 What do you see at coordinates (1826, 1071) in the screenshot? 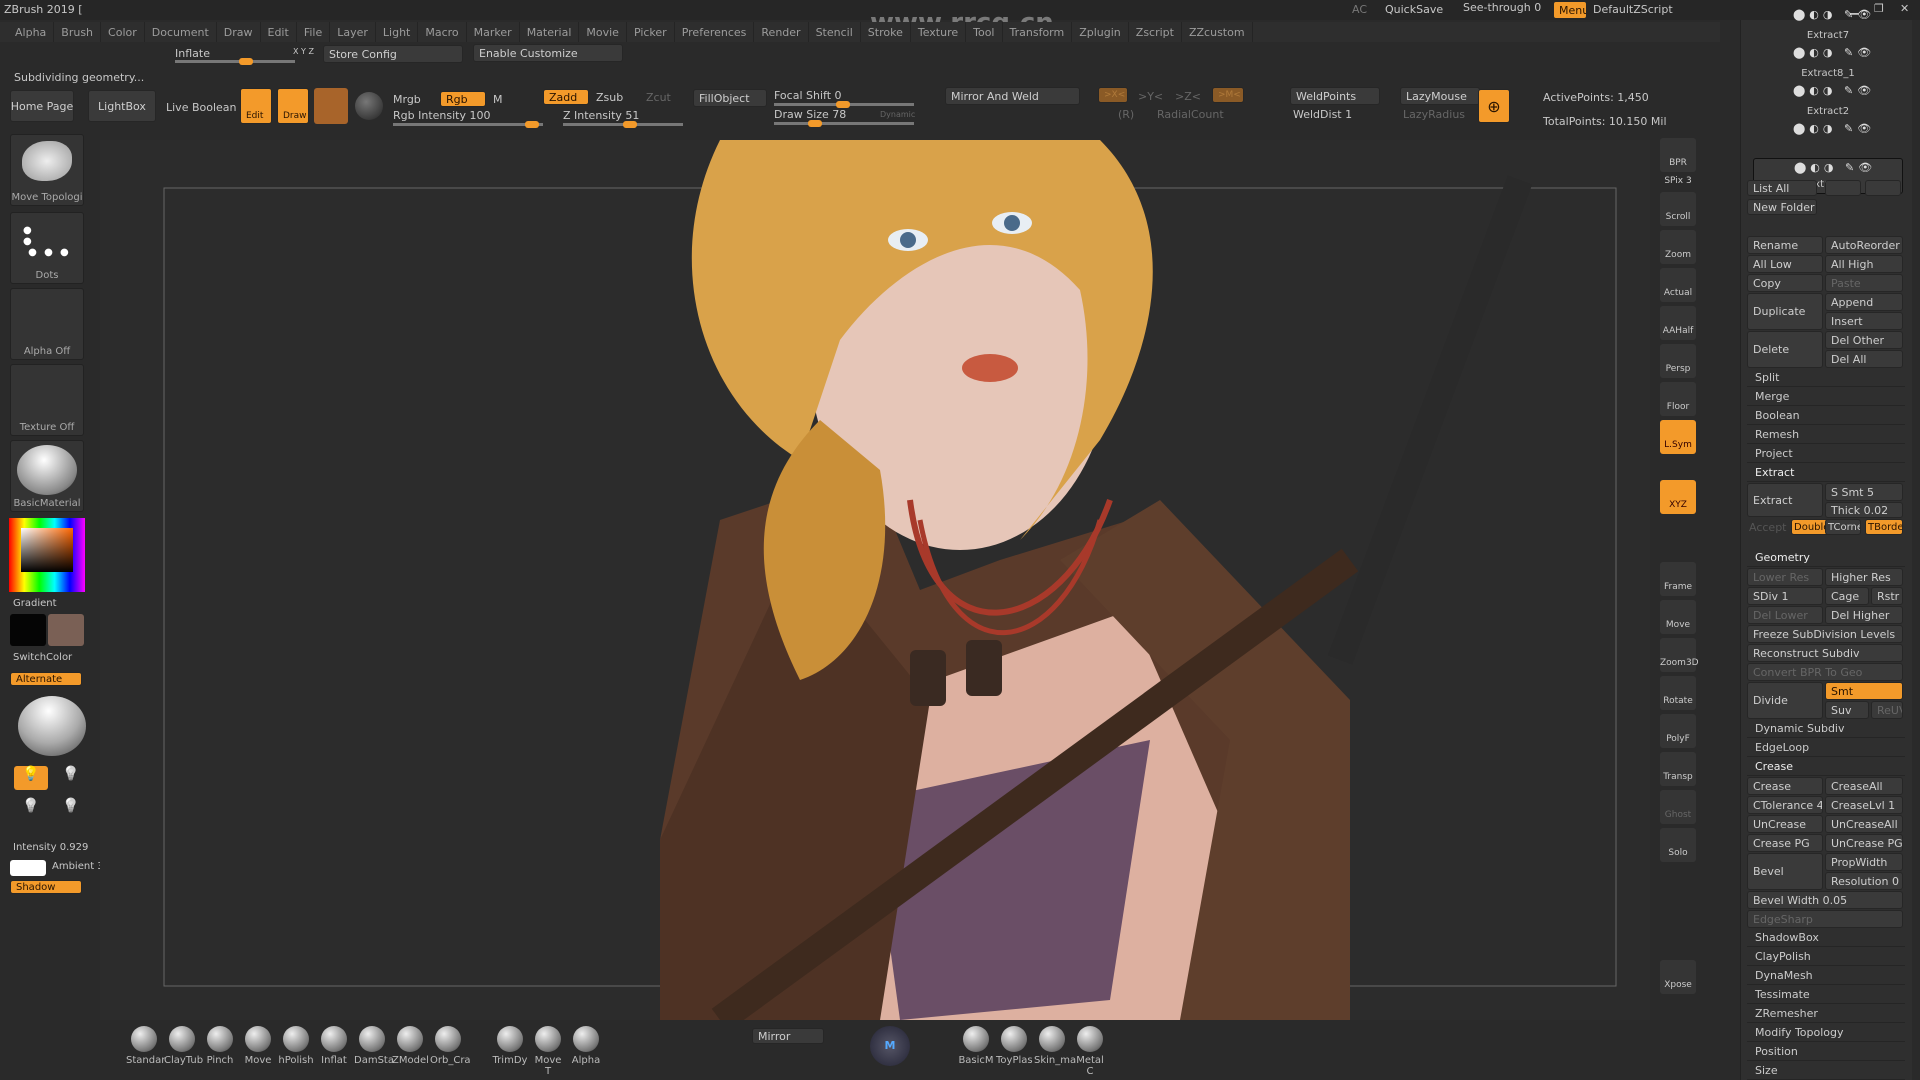
I see `menu-size: Size` at bounding box center [1826, 1071].